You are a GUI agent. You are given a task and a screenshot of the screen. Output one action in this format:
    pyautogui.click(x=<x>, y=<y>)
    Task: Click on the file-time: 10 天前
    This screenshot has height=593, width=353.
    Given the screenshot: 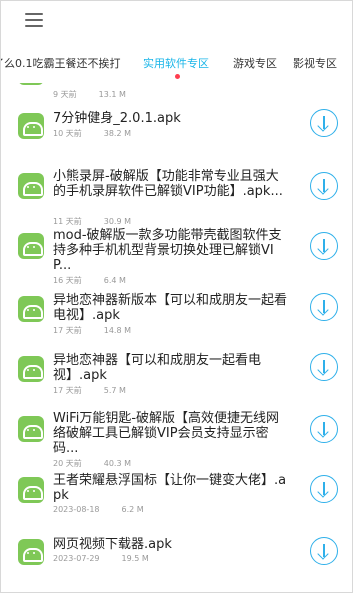 What is the action you would take?
    pyautogui.click(x=67, y=133)
    